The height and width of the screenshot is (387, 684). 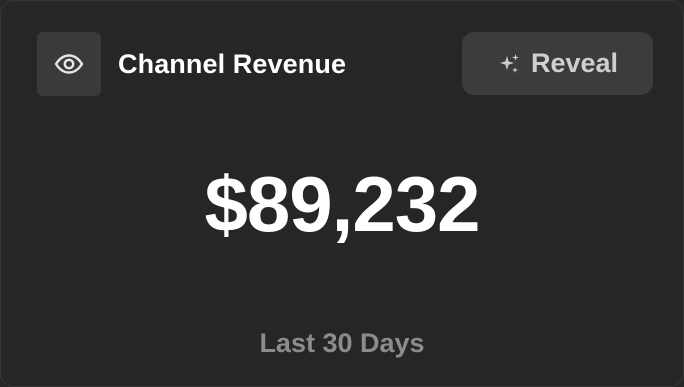 I want to click on visibility-toggle, so click(x=69, y=64).